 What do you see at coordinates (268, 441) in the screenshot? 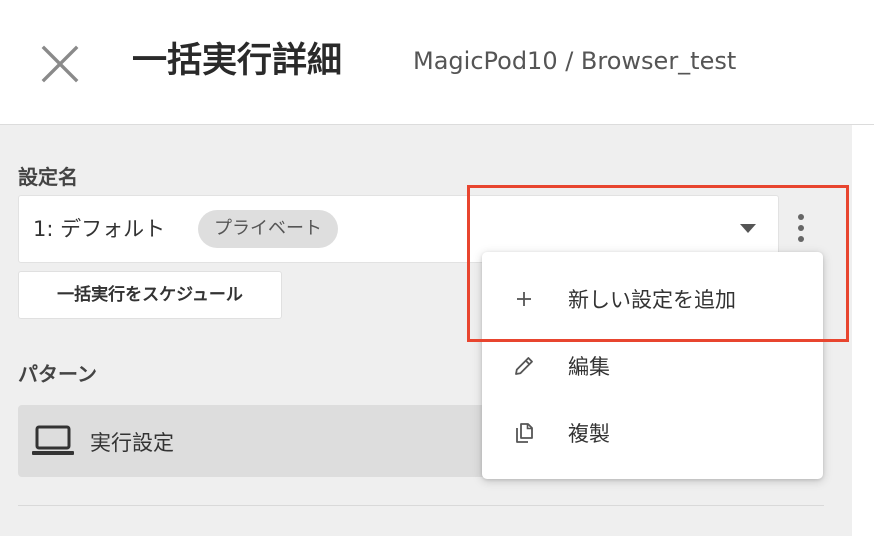
I see `pattern-item: 実行設定` at bounding box center [268, 441].